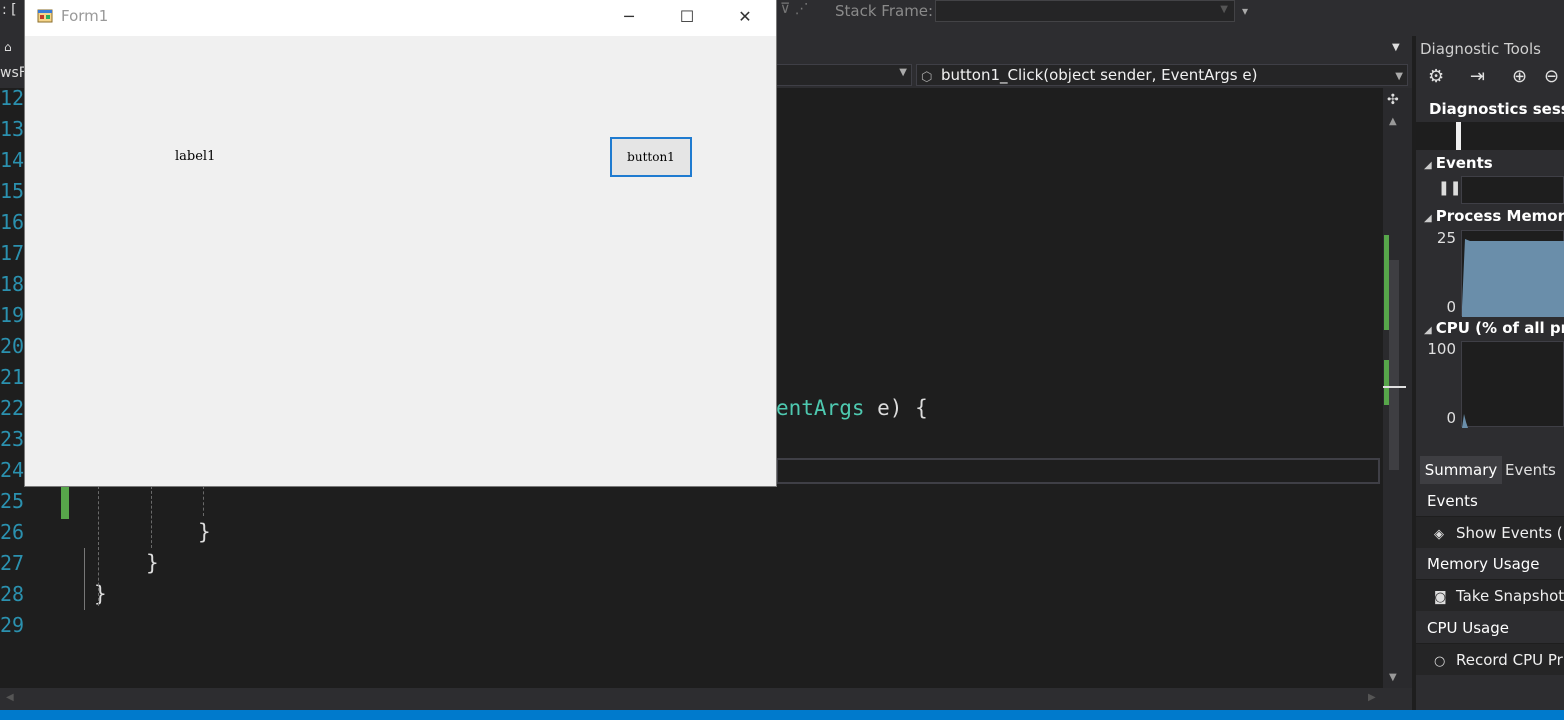  I want to click on show-events-link: ◈ Show Events (, so click(1490, 532).